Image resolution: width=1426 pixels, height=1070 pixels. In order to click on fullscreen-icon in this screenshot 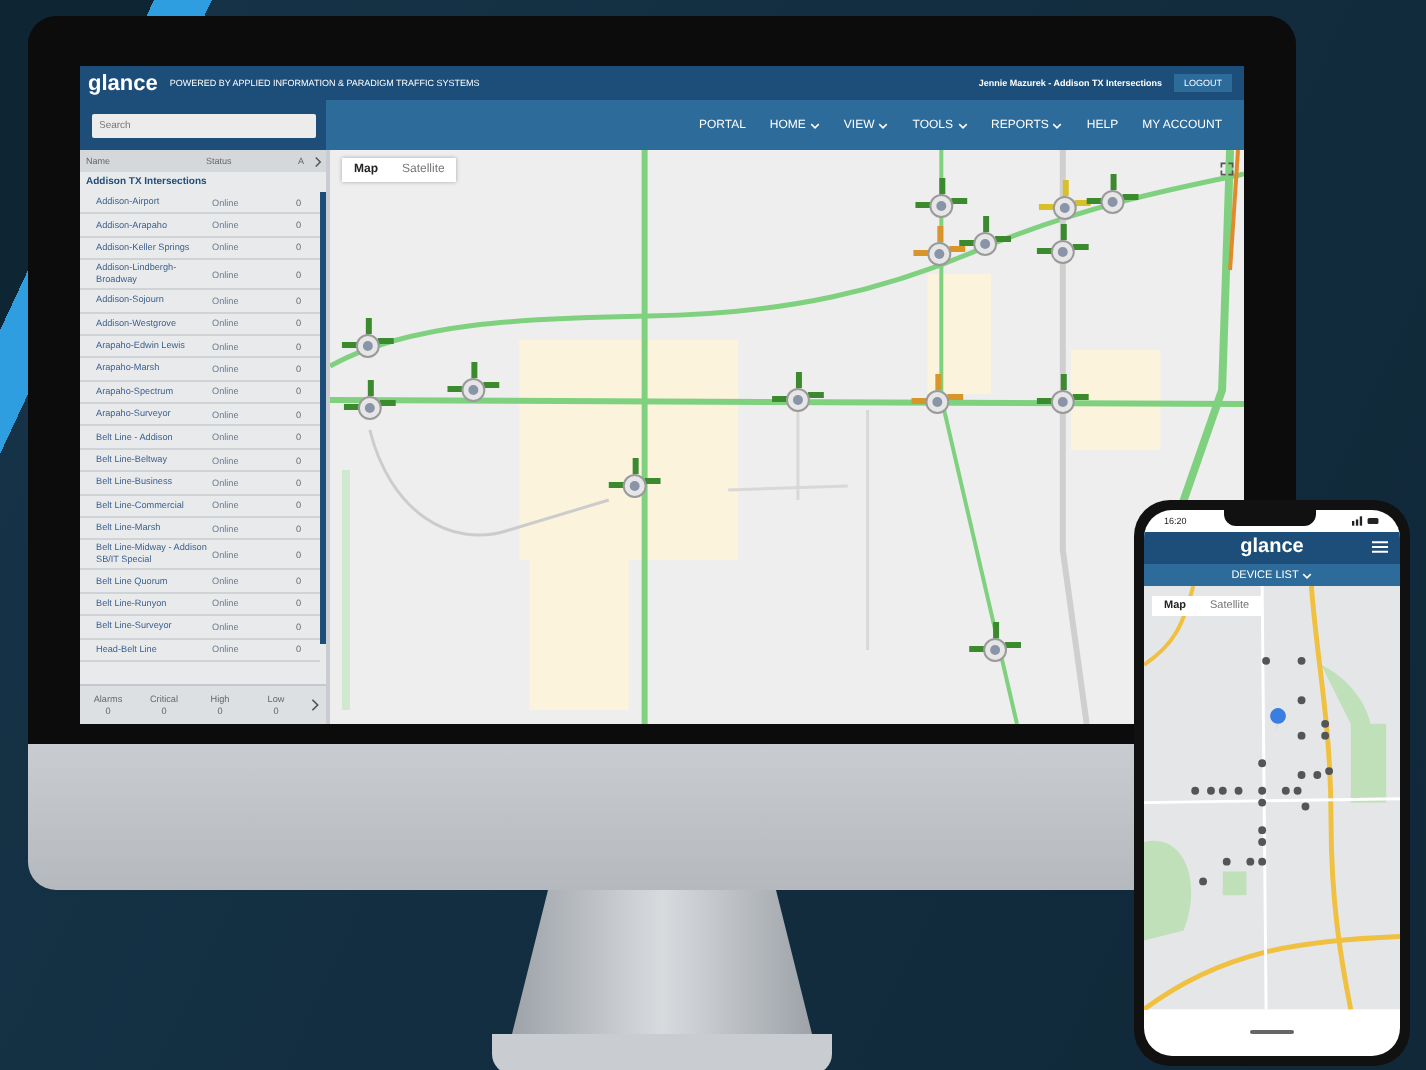, I will do `click(1227, 169)`.